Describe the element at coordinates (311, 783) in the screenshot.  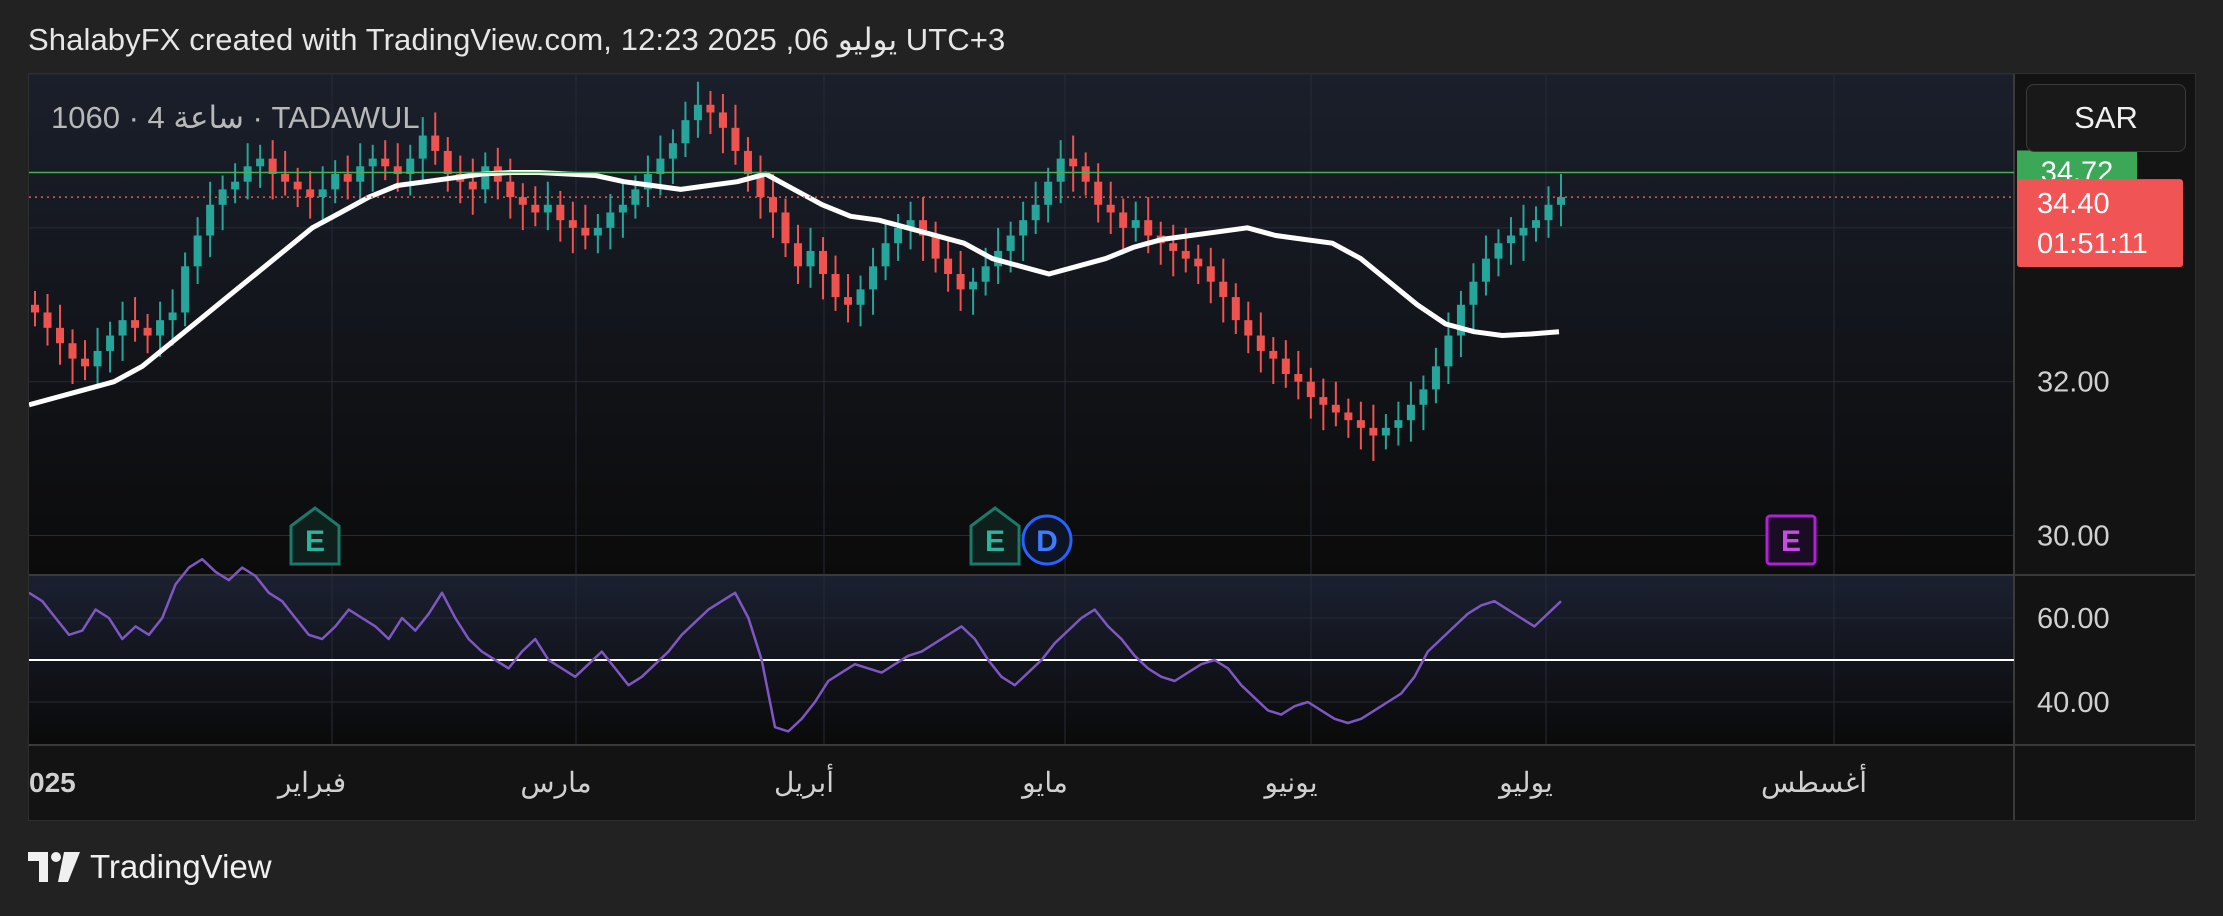
I see `time-axis-label: فبراير` at that location.